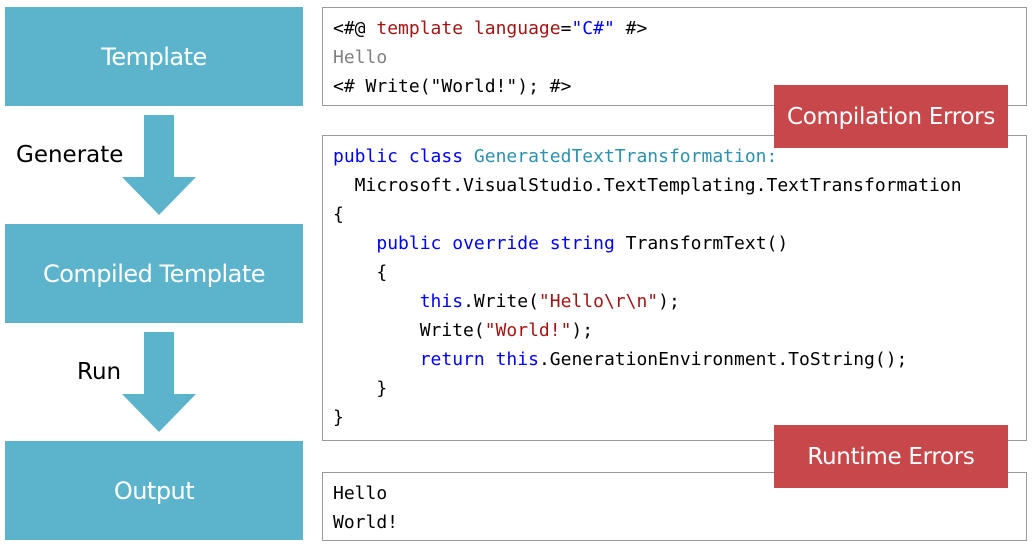  What do you see at coordinates (566, 28) in the screenshot?
I see `code-token: =` at bounding box center [566, 28].